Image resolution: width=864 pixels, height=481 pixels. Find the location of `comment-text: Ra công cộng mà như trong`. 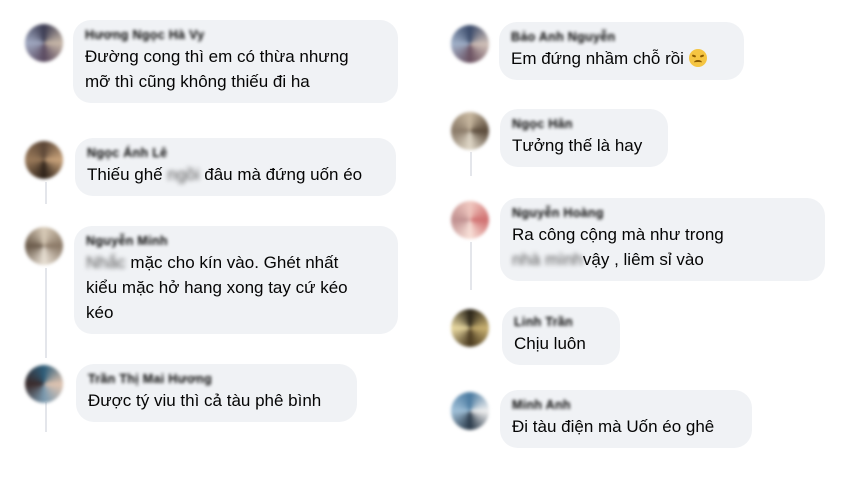

comment-text: Ra công cộng mà như trong is located at coordinates (618, 234).